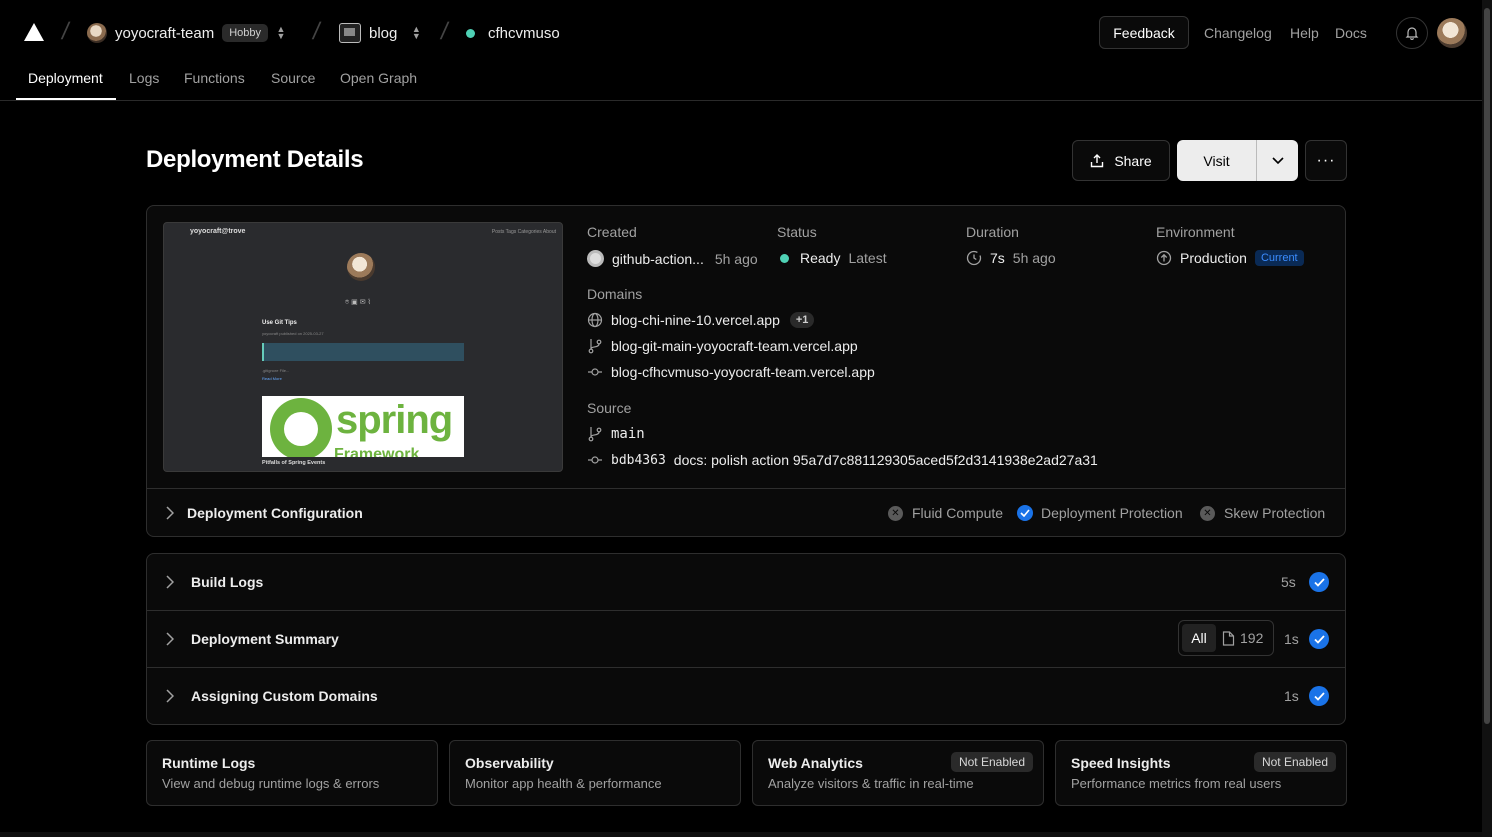 This screenshot has width=1492, height=837. What do you see at coordinates (1164, 258) in the screenshot?
I see `production-icon` at bounding box center [1164, 258].